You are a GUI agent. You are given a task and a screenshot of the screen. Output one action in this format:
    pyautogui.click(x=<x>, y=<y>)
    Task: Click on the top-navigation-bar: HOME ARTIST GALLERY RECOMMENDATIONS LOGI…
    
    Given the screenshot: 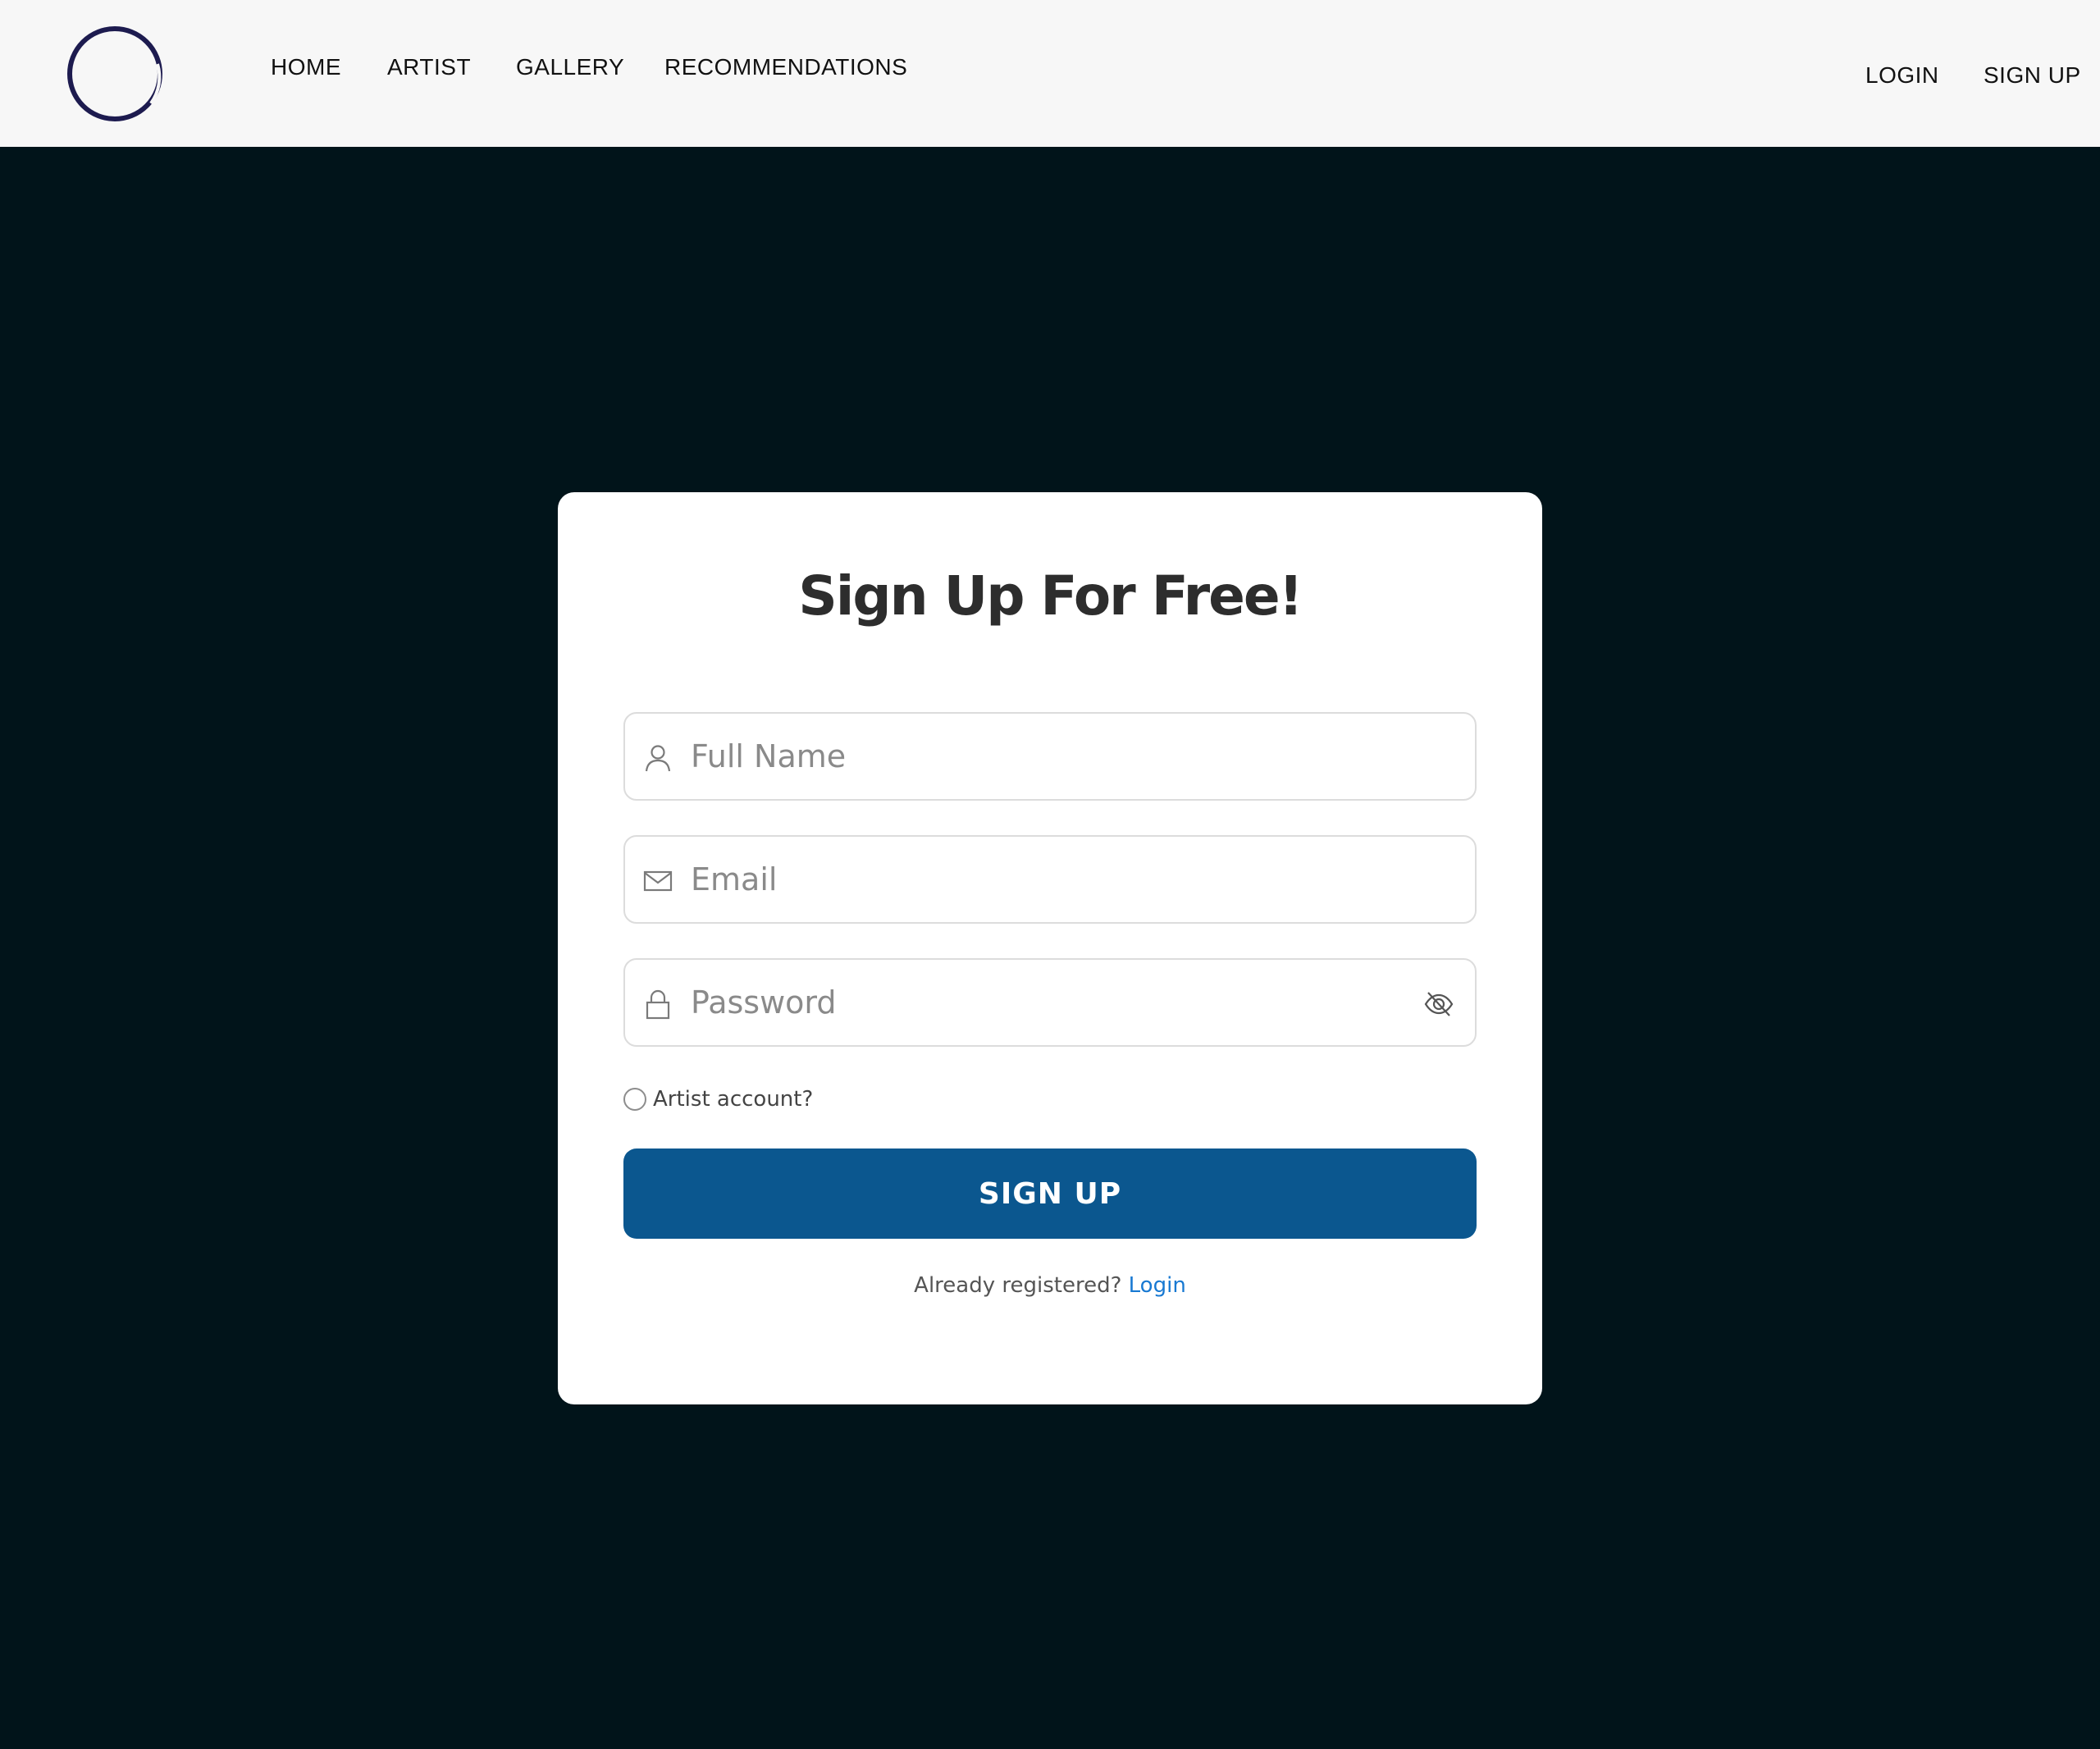 What is the action you would take?
    pyautogui.click(x=1050, y=73)
    